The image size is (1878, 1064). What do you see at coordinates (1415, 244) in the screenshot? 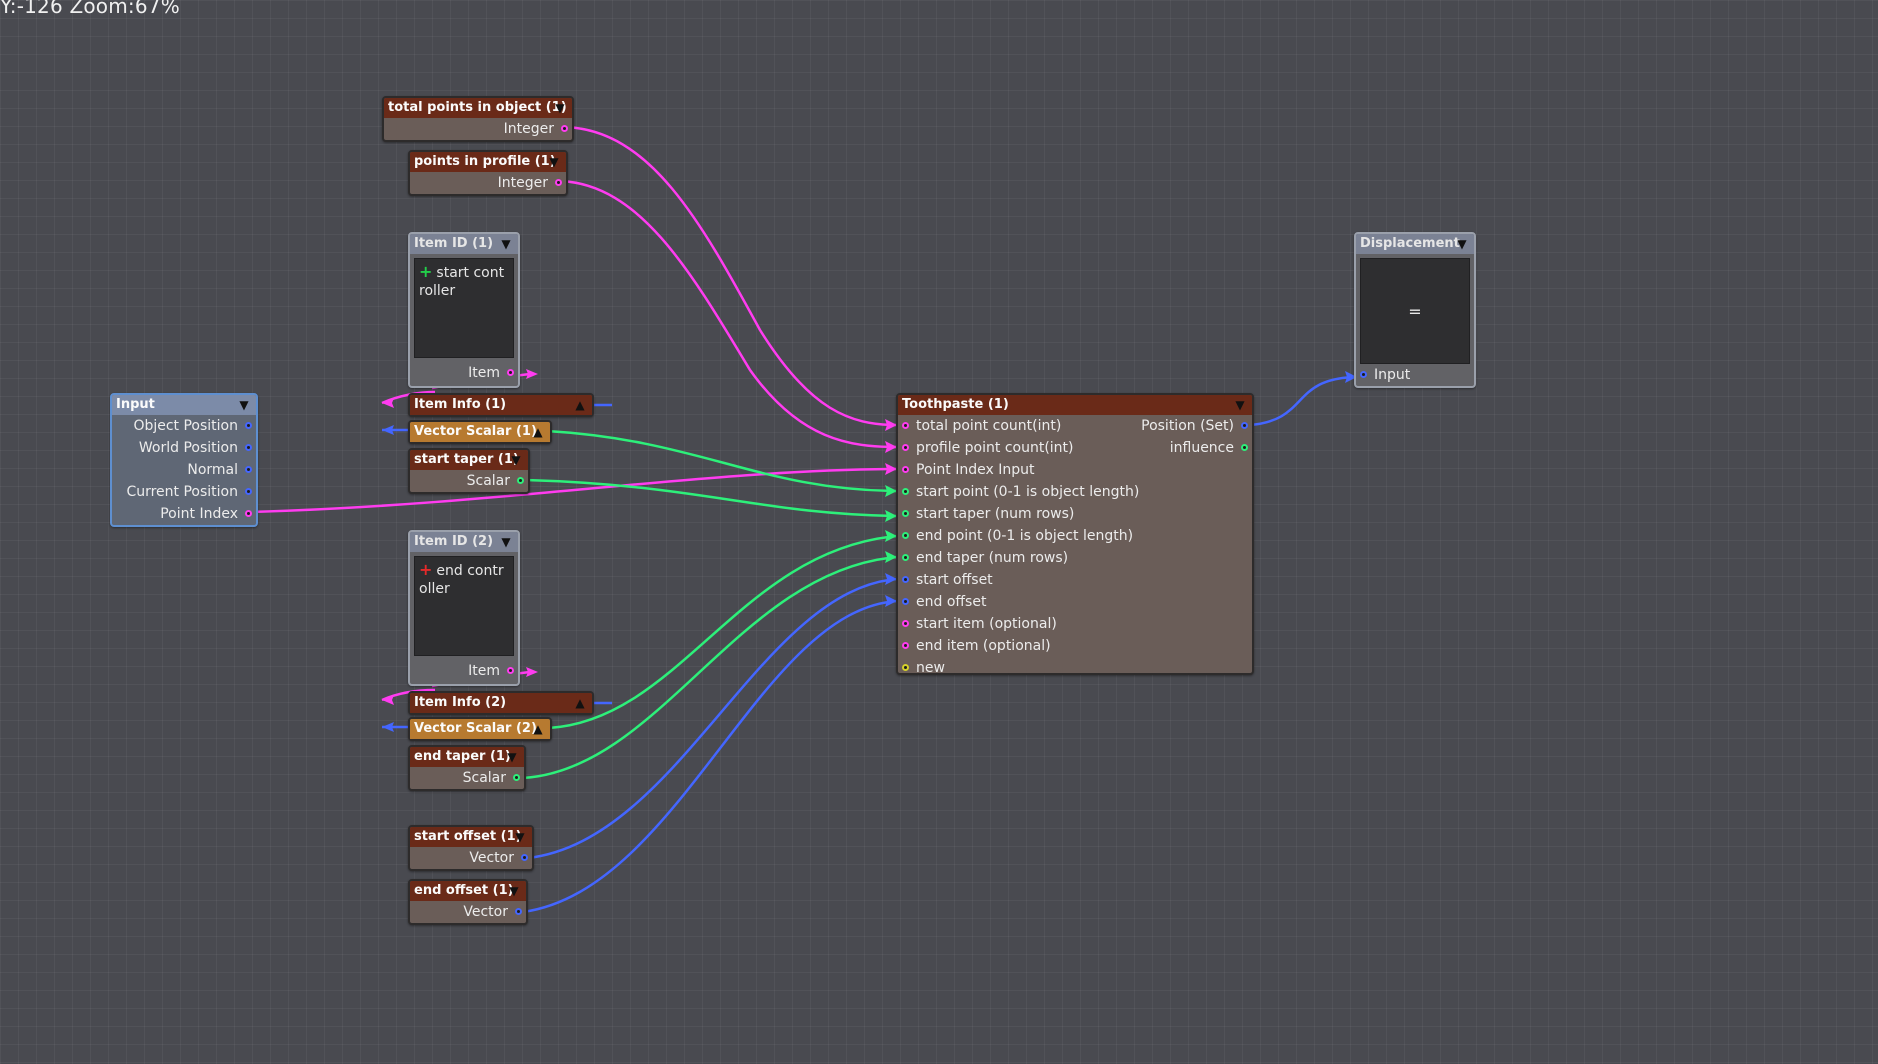
I see `node-header: Displacement ▼` at bounding box center [1415, 244].